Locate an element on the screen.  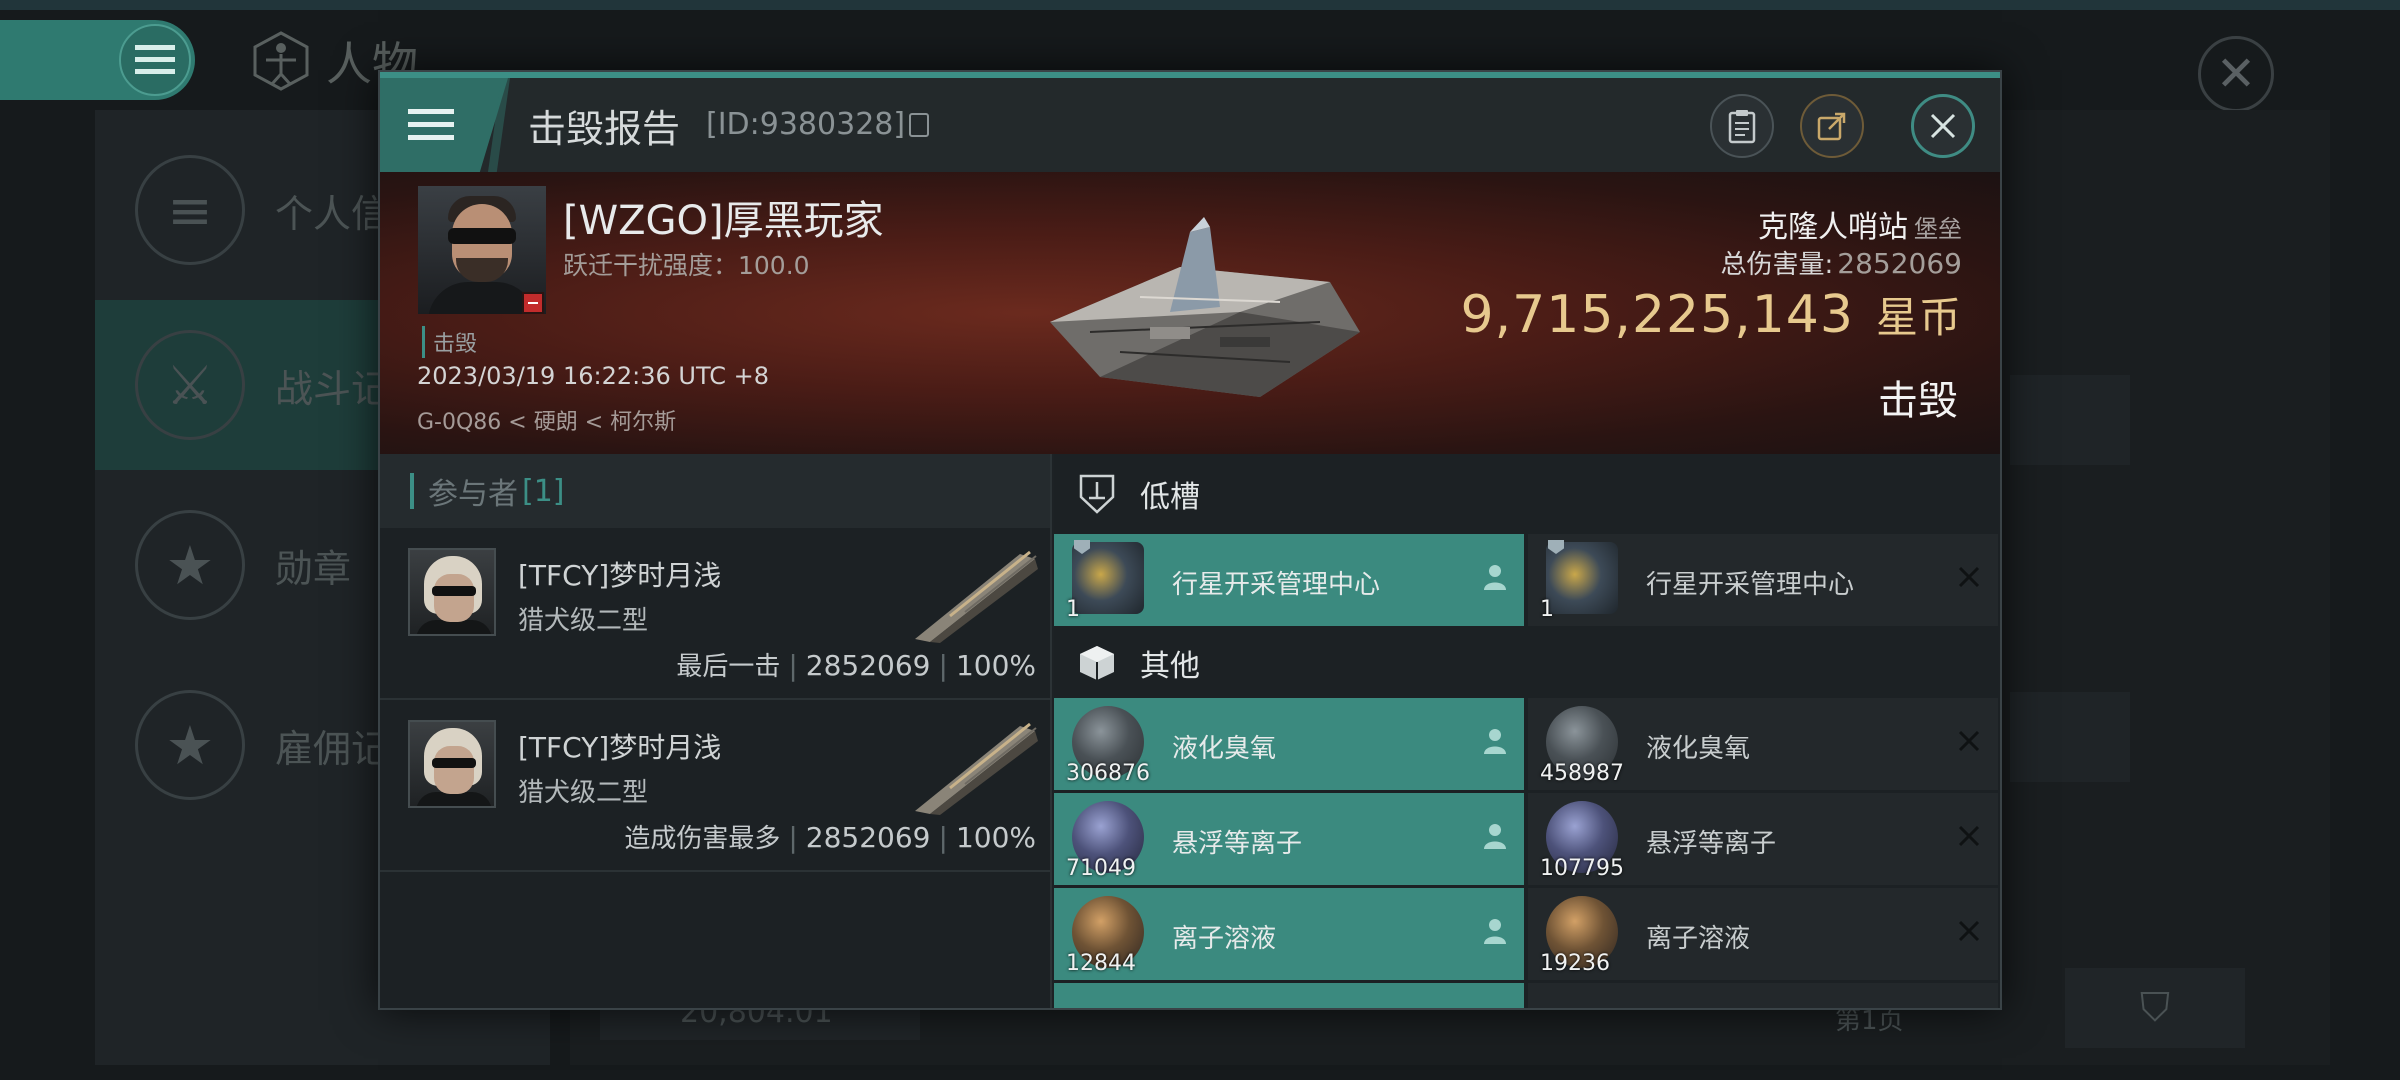
item-row: 107795 悬浮等离子 is located at coordinates (1763, 839).